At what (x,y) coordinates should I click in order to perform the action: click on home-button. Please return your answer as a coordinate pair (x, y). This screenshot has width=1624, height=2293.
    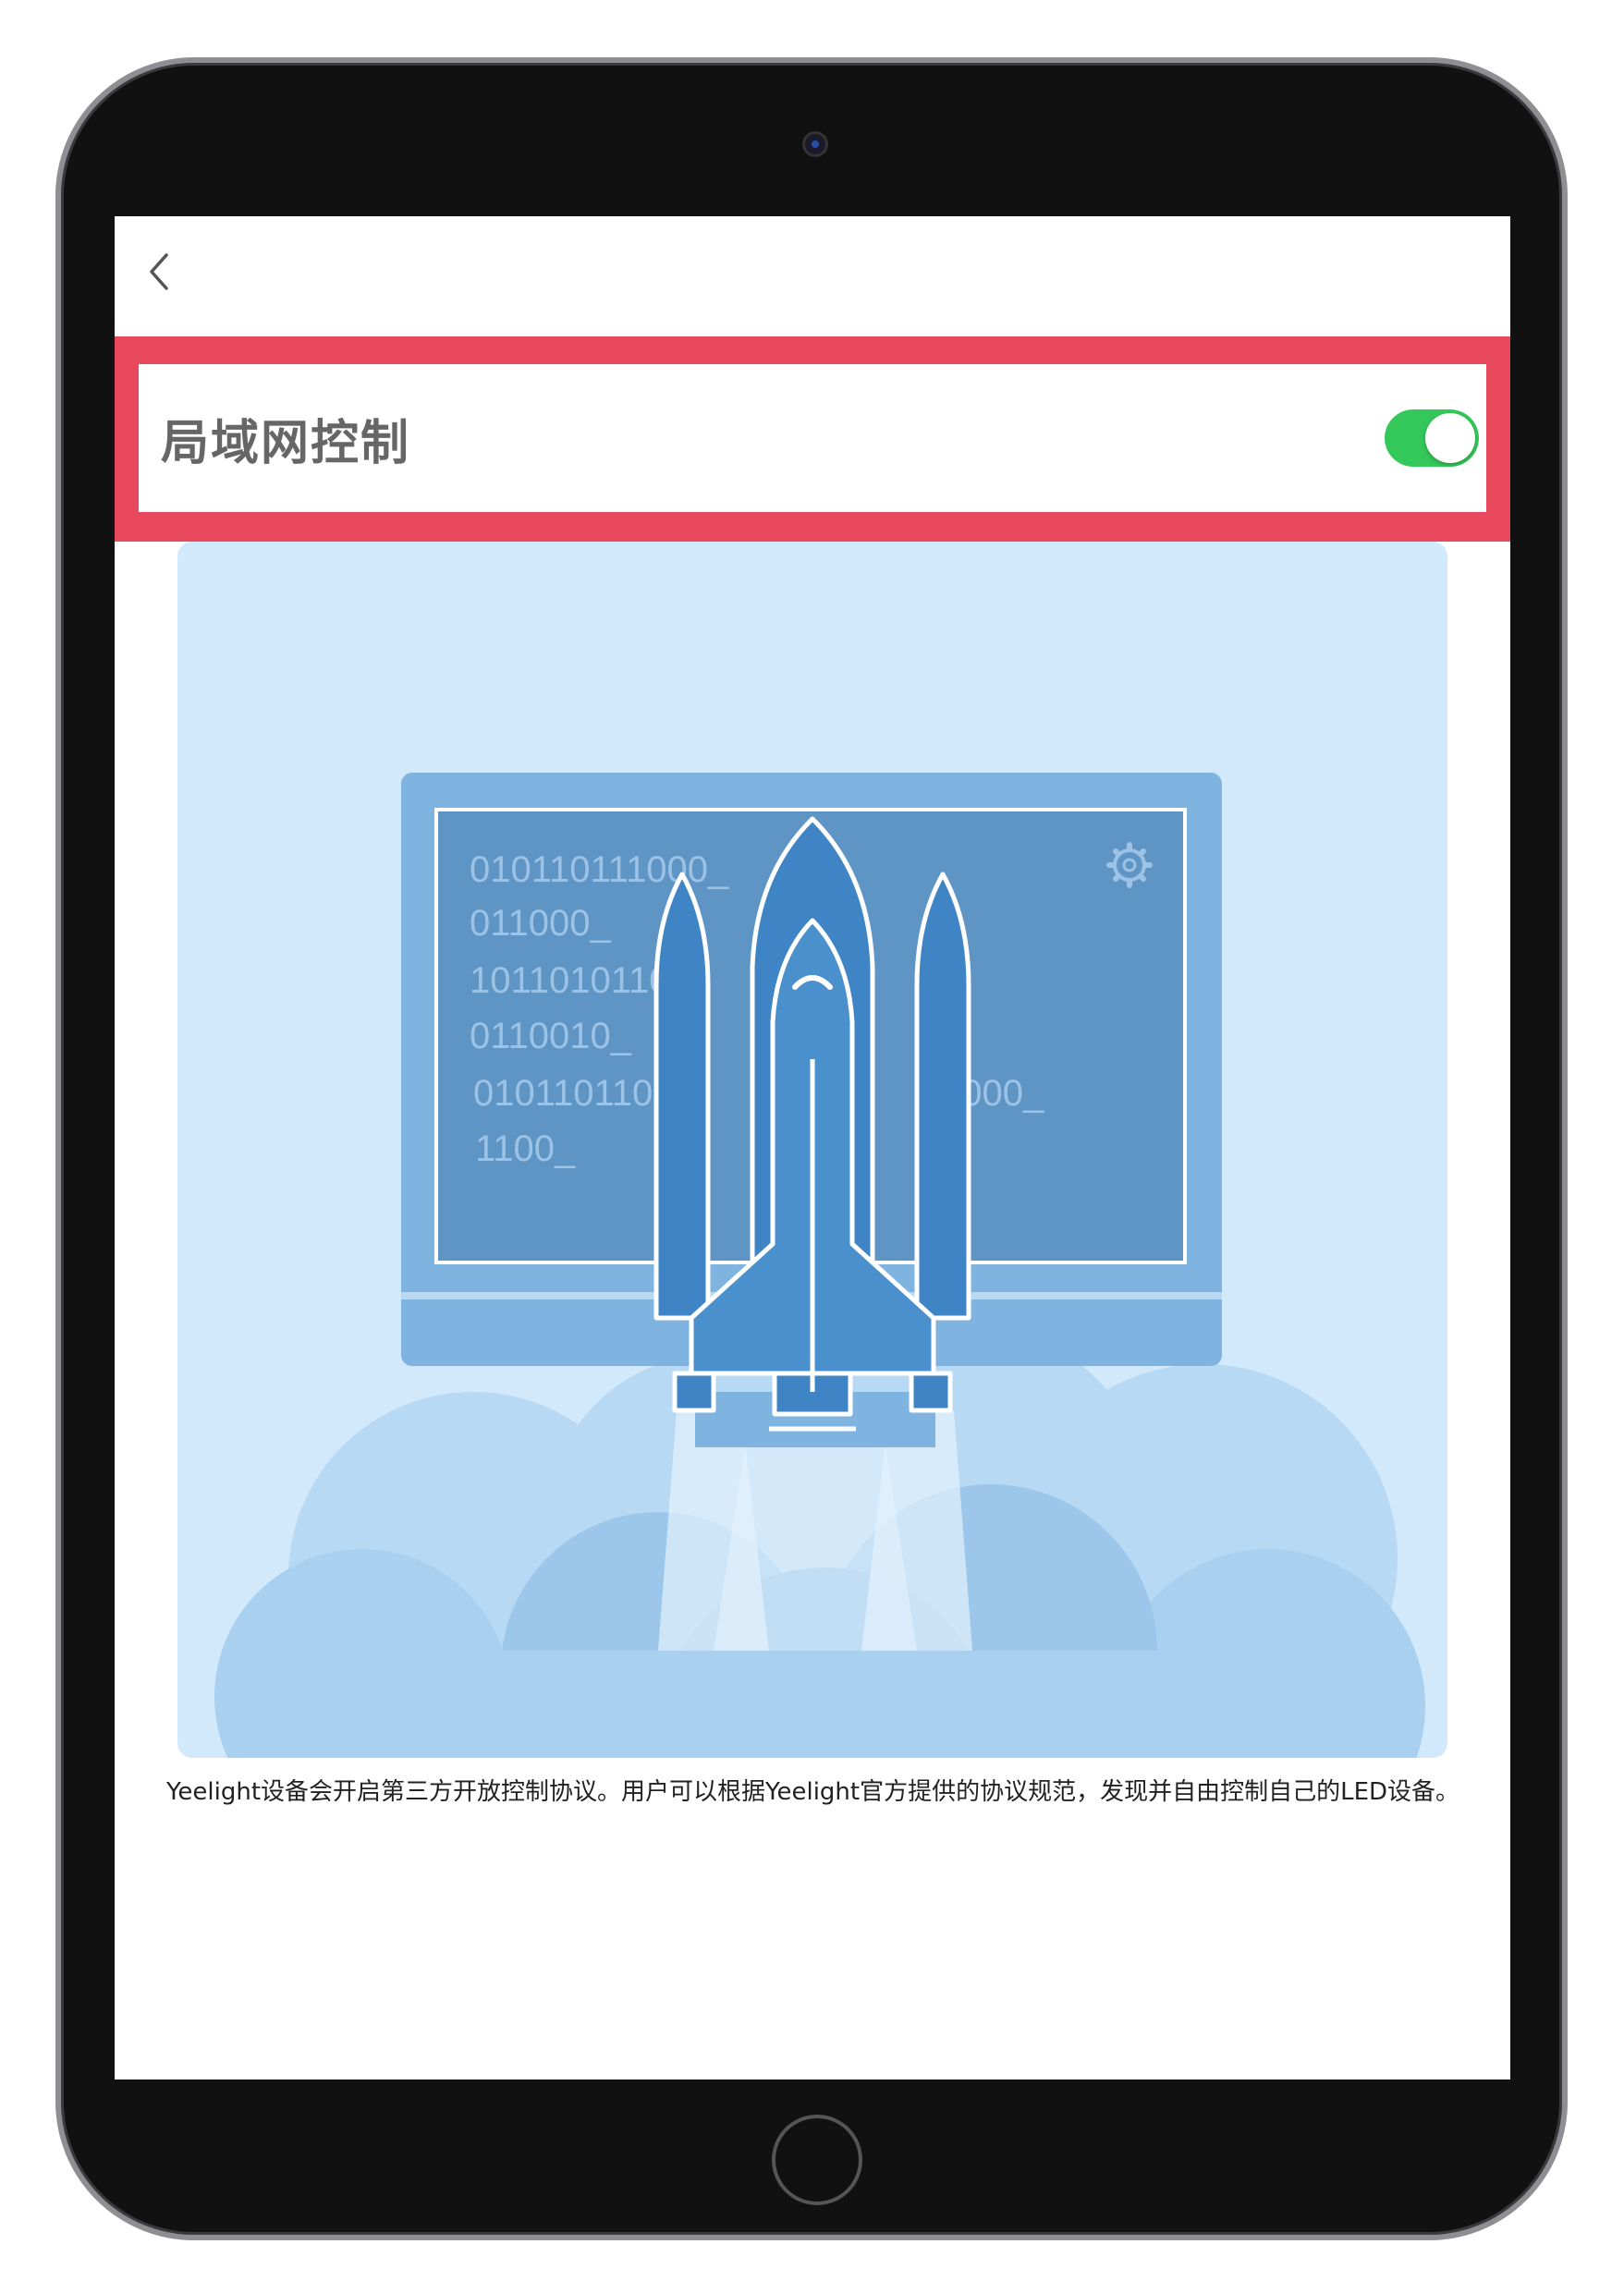
    Looking at the image, I should click on (817, 2160).